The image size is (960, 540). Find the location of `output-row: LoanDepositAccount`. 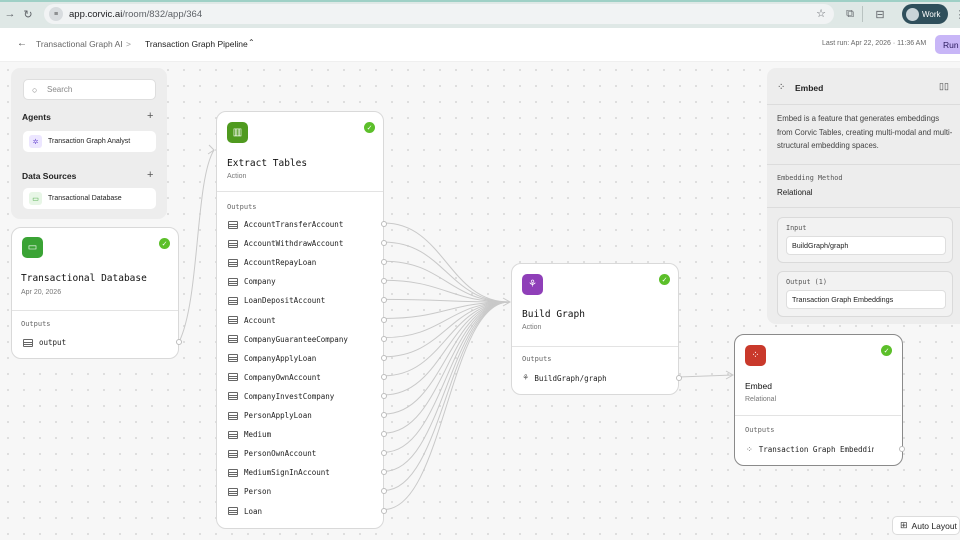

output-row: LoanDepositAccount is located at coordinates (276, 300).